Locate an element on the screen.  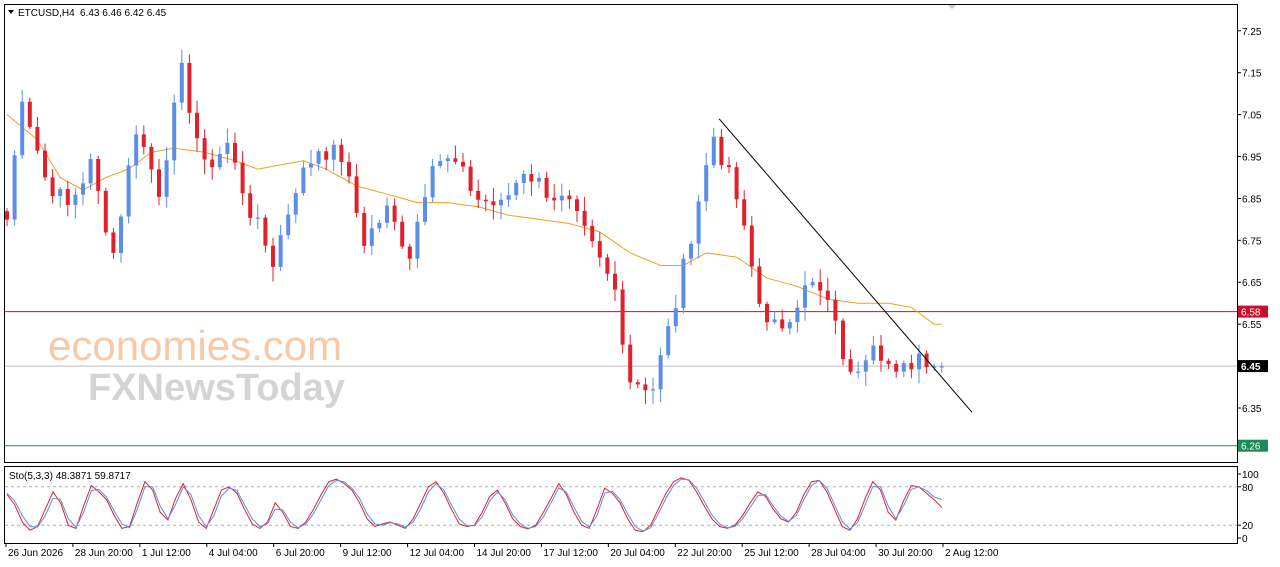
time-tick-label: 4 Jul 04:00 is located at coordinates (233, 553).